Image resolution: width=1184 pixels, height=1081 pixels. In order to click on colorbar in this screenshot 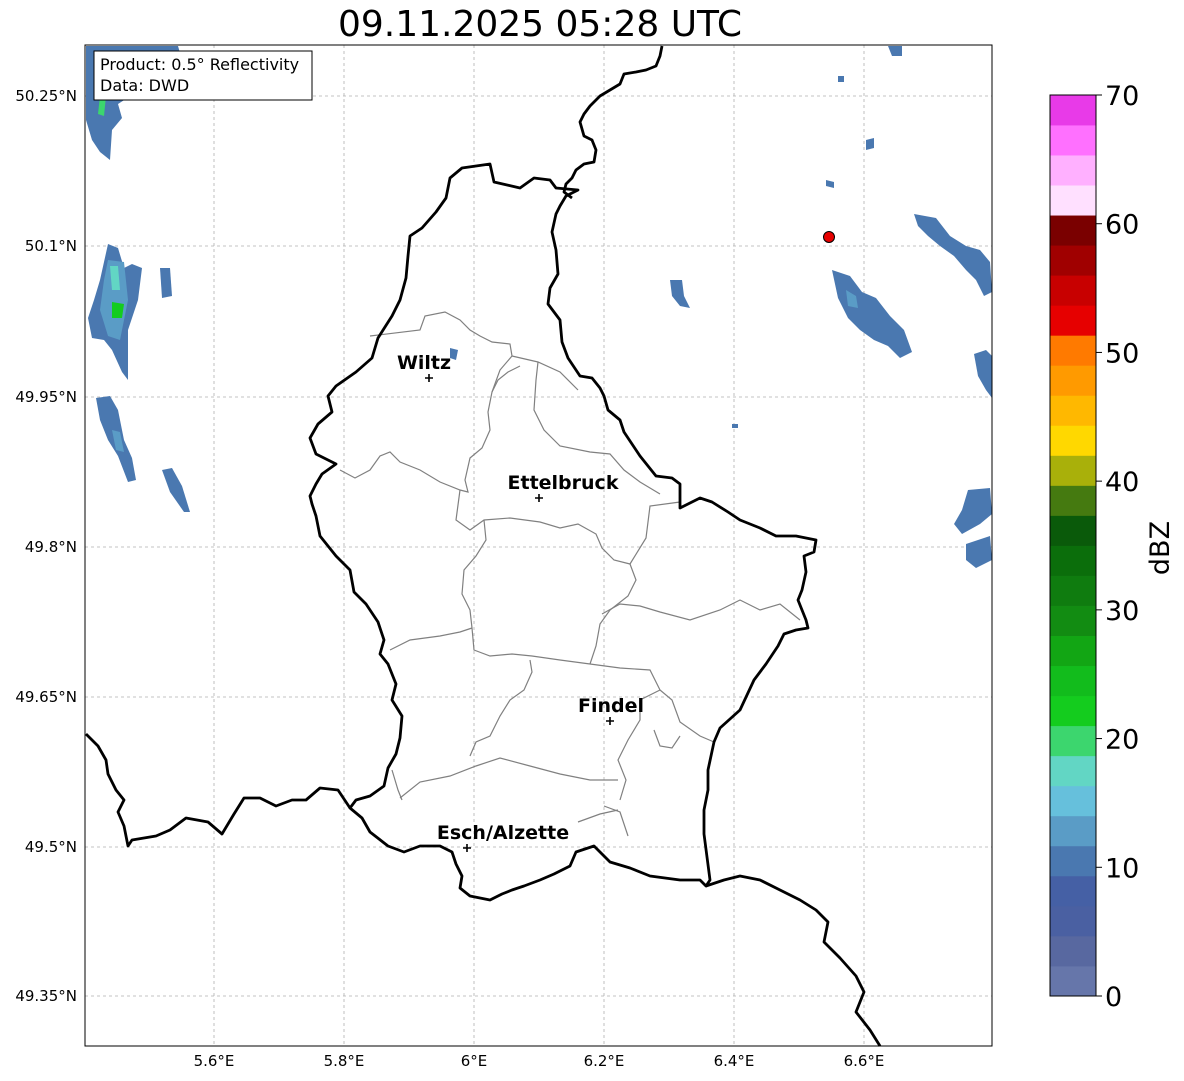, I will do `click(1073, 545)`.